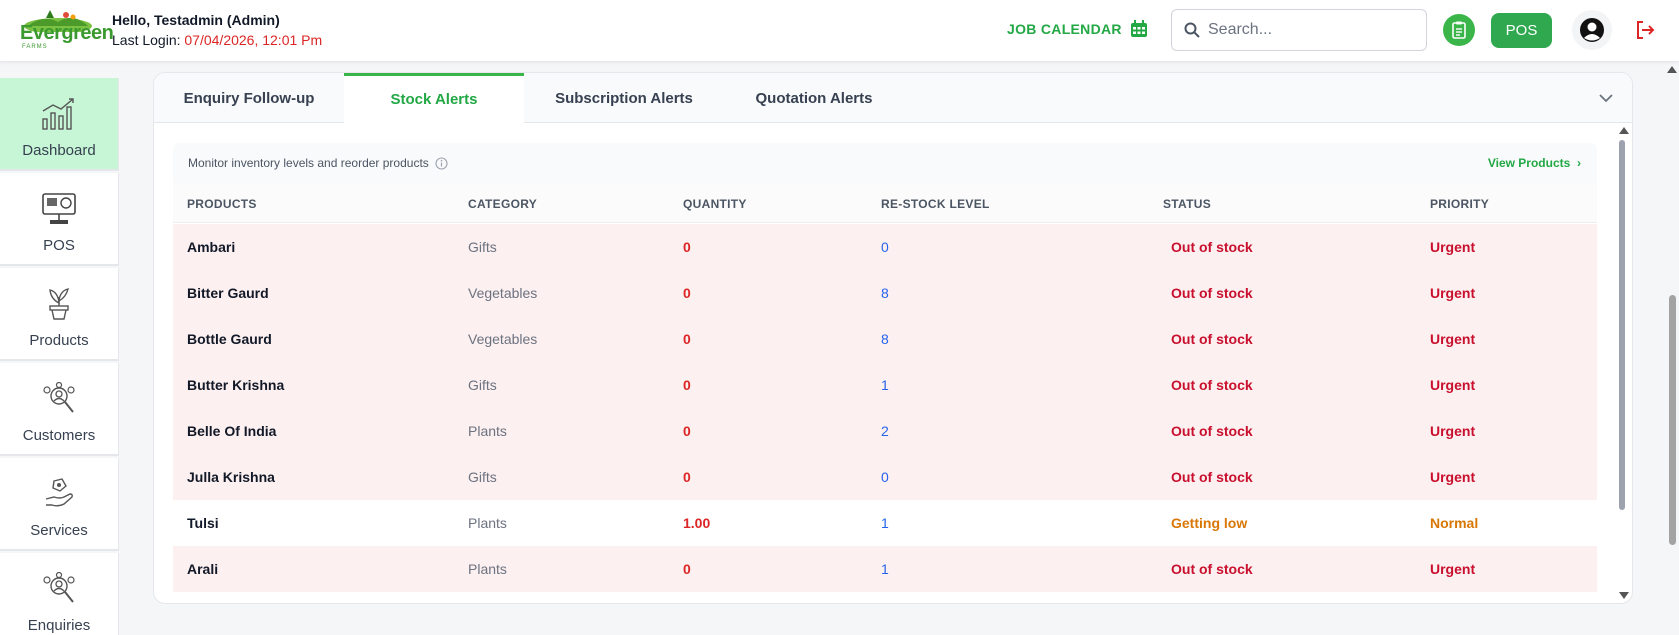 The height and width of the screenshot is (635, 1679). What do you see at coordinates (885, 431) in the screenshot?
I see `table-row: Belle Of India Plants 0 2 Out of stock Urgent` at bounding box center [885, 431].